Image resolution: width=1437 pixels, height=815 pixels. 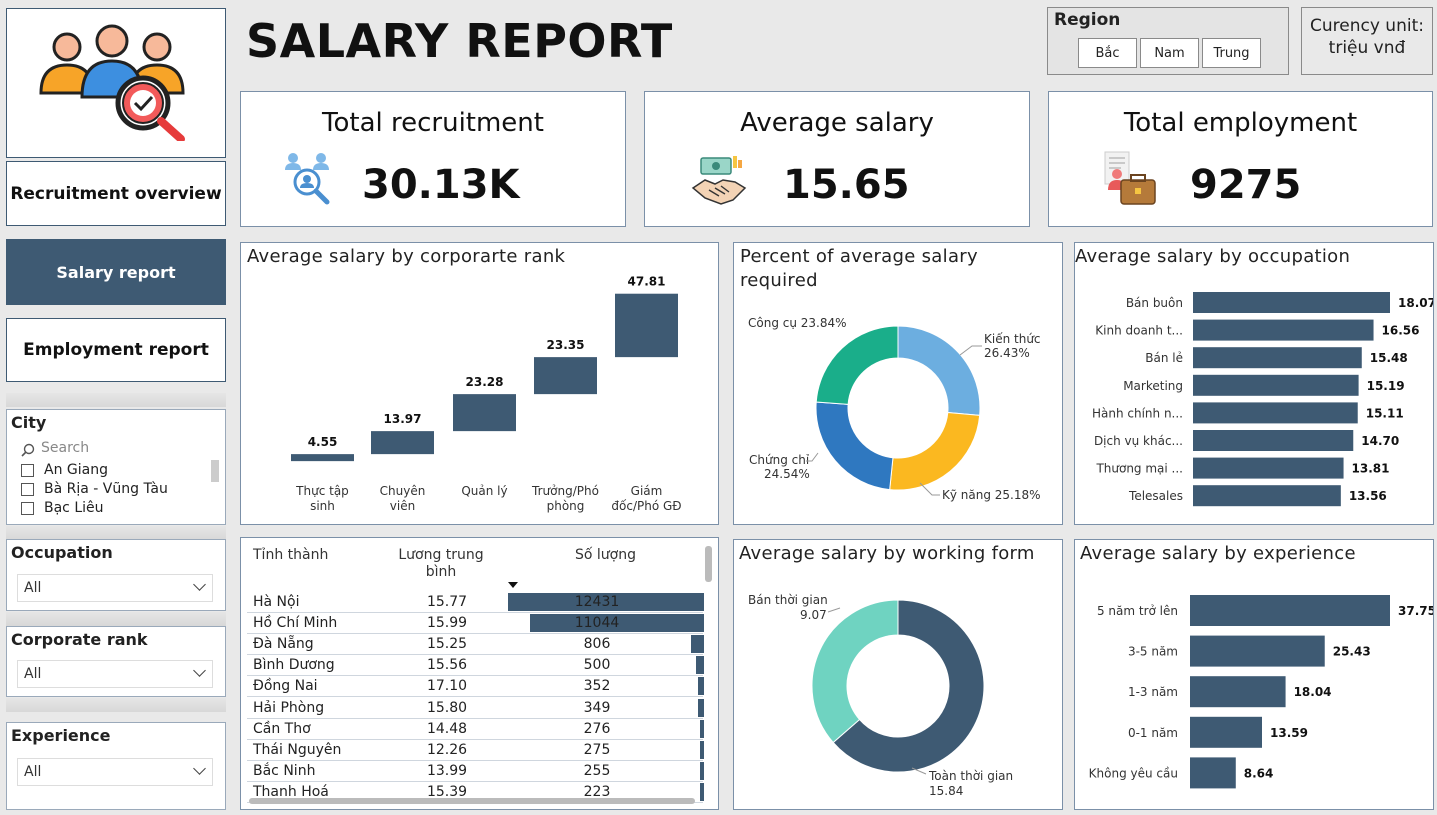 I want to click on tick-label: Marketing, so click(x=1153, y=386).